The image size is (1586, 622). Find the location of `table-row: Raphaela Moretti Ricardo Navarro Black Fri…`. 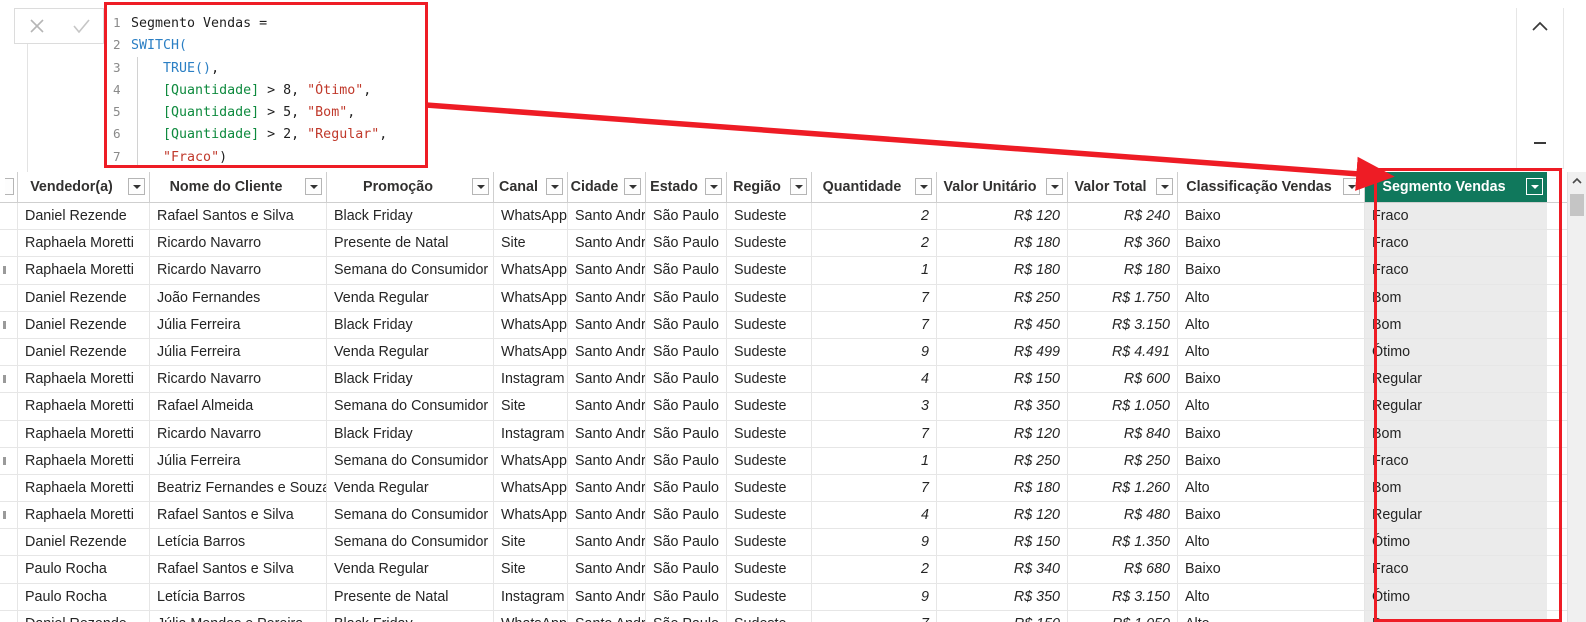

table-row: Raphaela Moretti Ricardo Navarro Black Fri… is located at coordinates (793, 434).